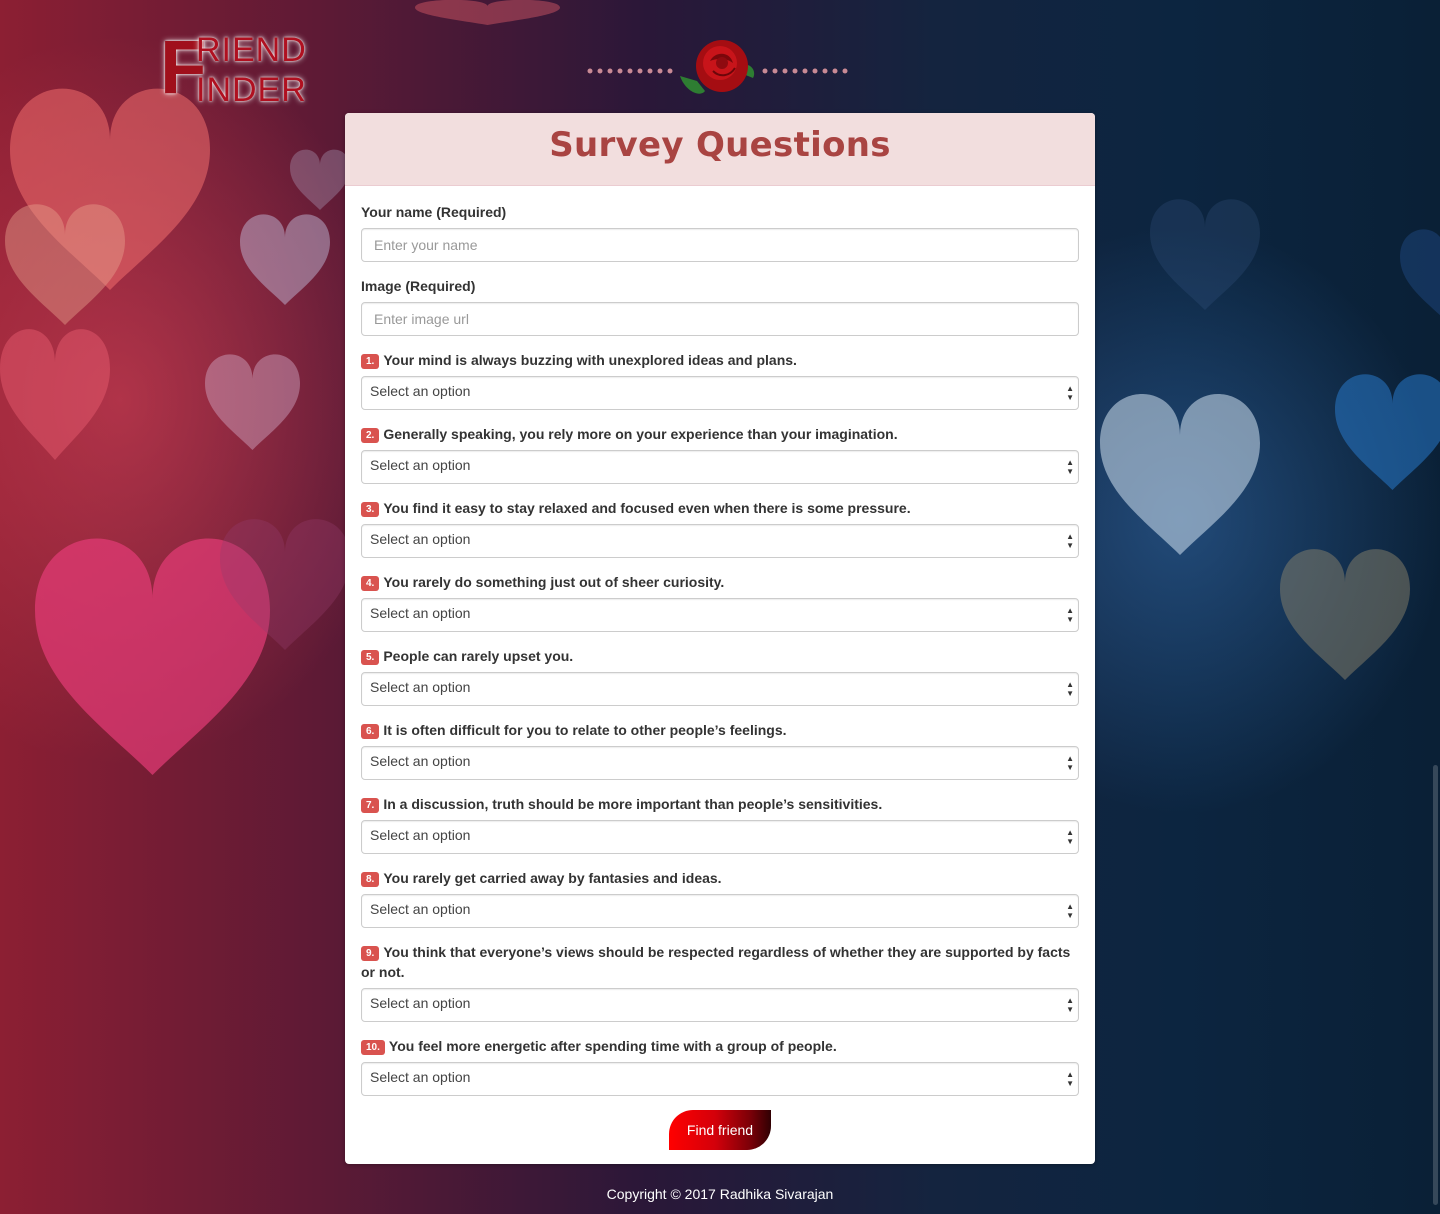 The width and height of the screenshot is (1440, 1214). What do you see at coordinates (720, 689) in the screenshot?
I see `question-5-select: Select an option ▲ ▼` at bounding box center [720, 689].